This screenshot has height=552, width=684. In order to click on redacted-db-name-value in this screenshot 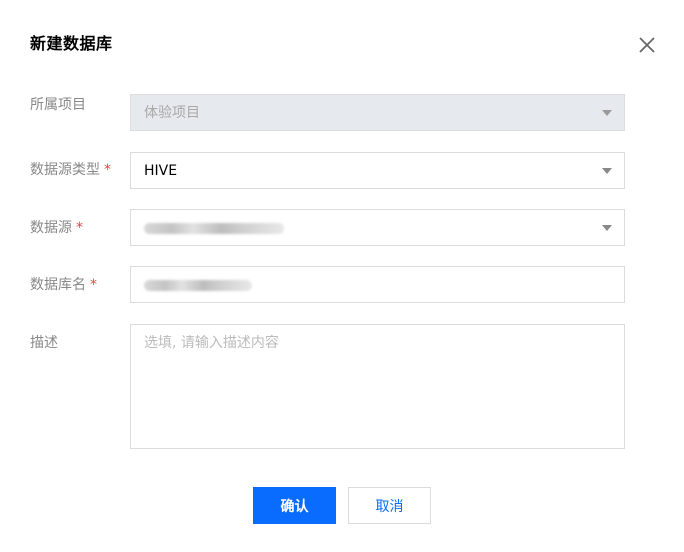, I will do `click(198, 285)`.